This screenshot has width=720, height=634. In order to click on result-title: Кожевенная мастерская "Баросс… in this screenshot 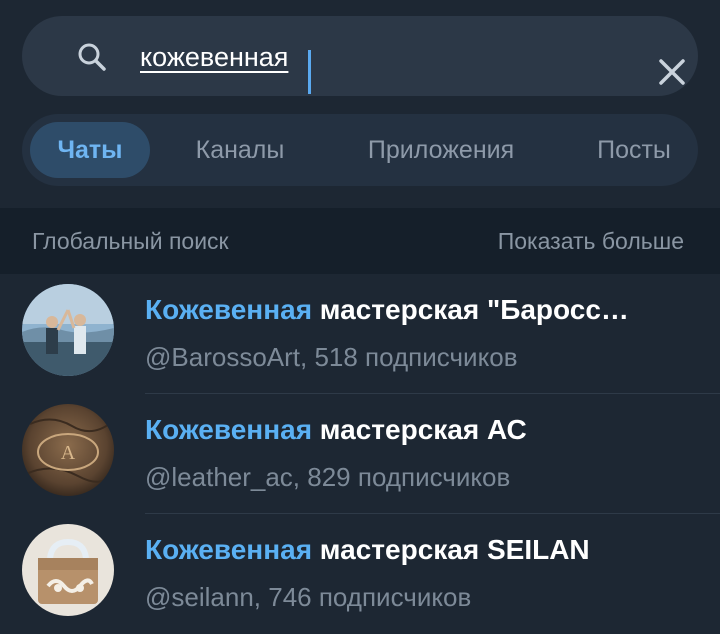, I will do `click(387, 309)`.